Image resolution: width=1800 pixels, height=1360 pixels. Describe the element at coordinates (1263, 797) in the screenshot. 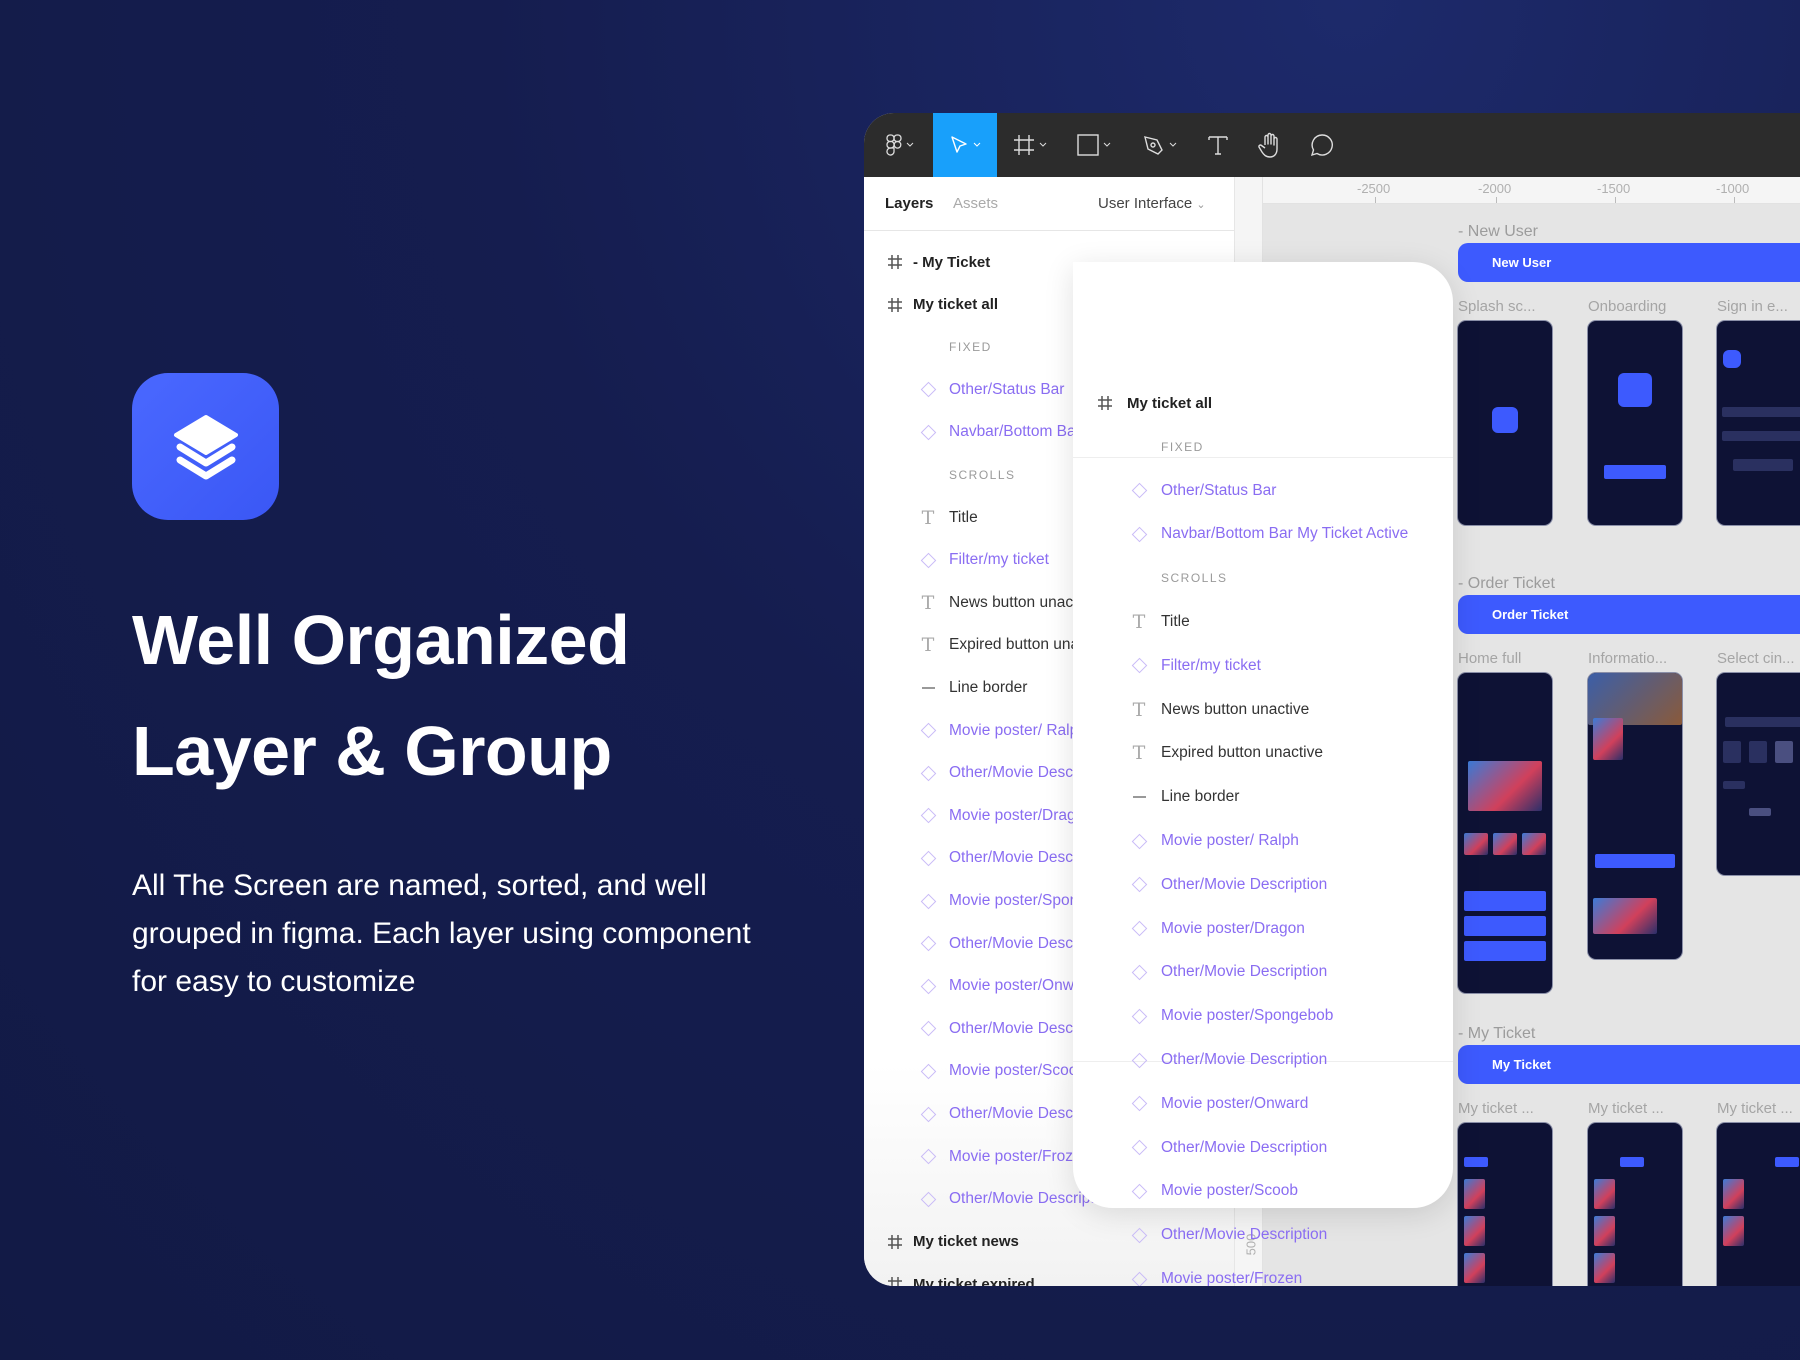

I see `layer-row: Line border` at that location.